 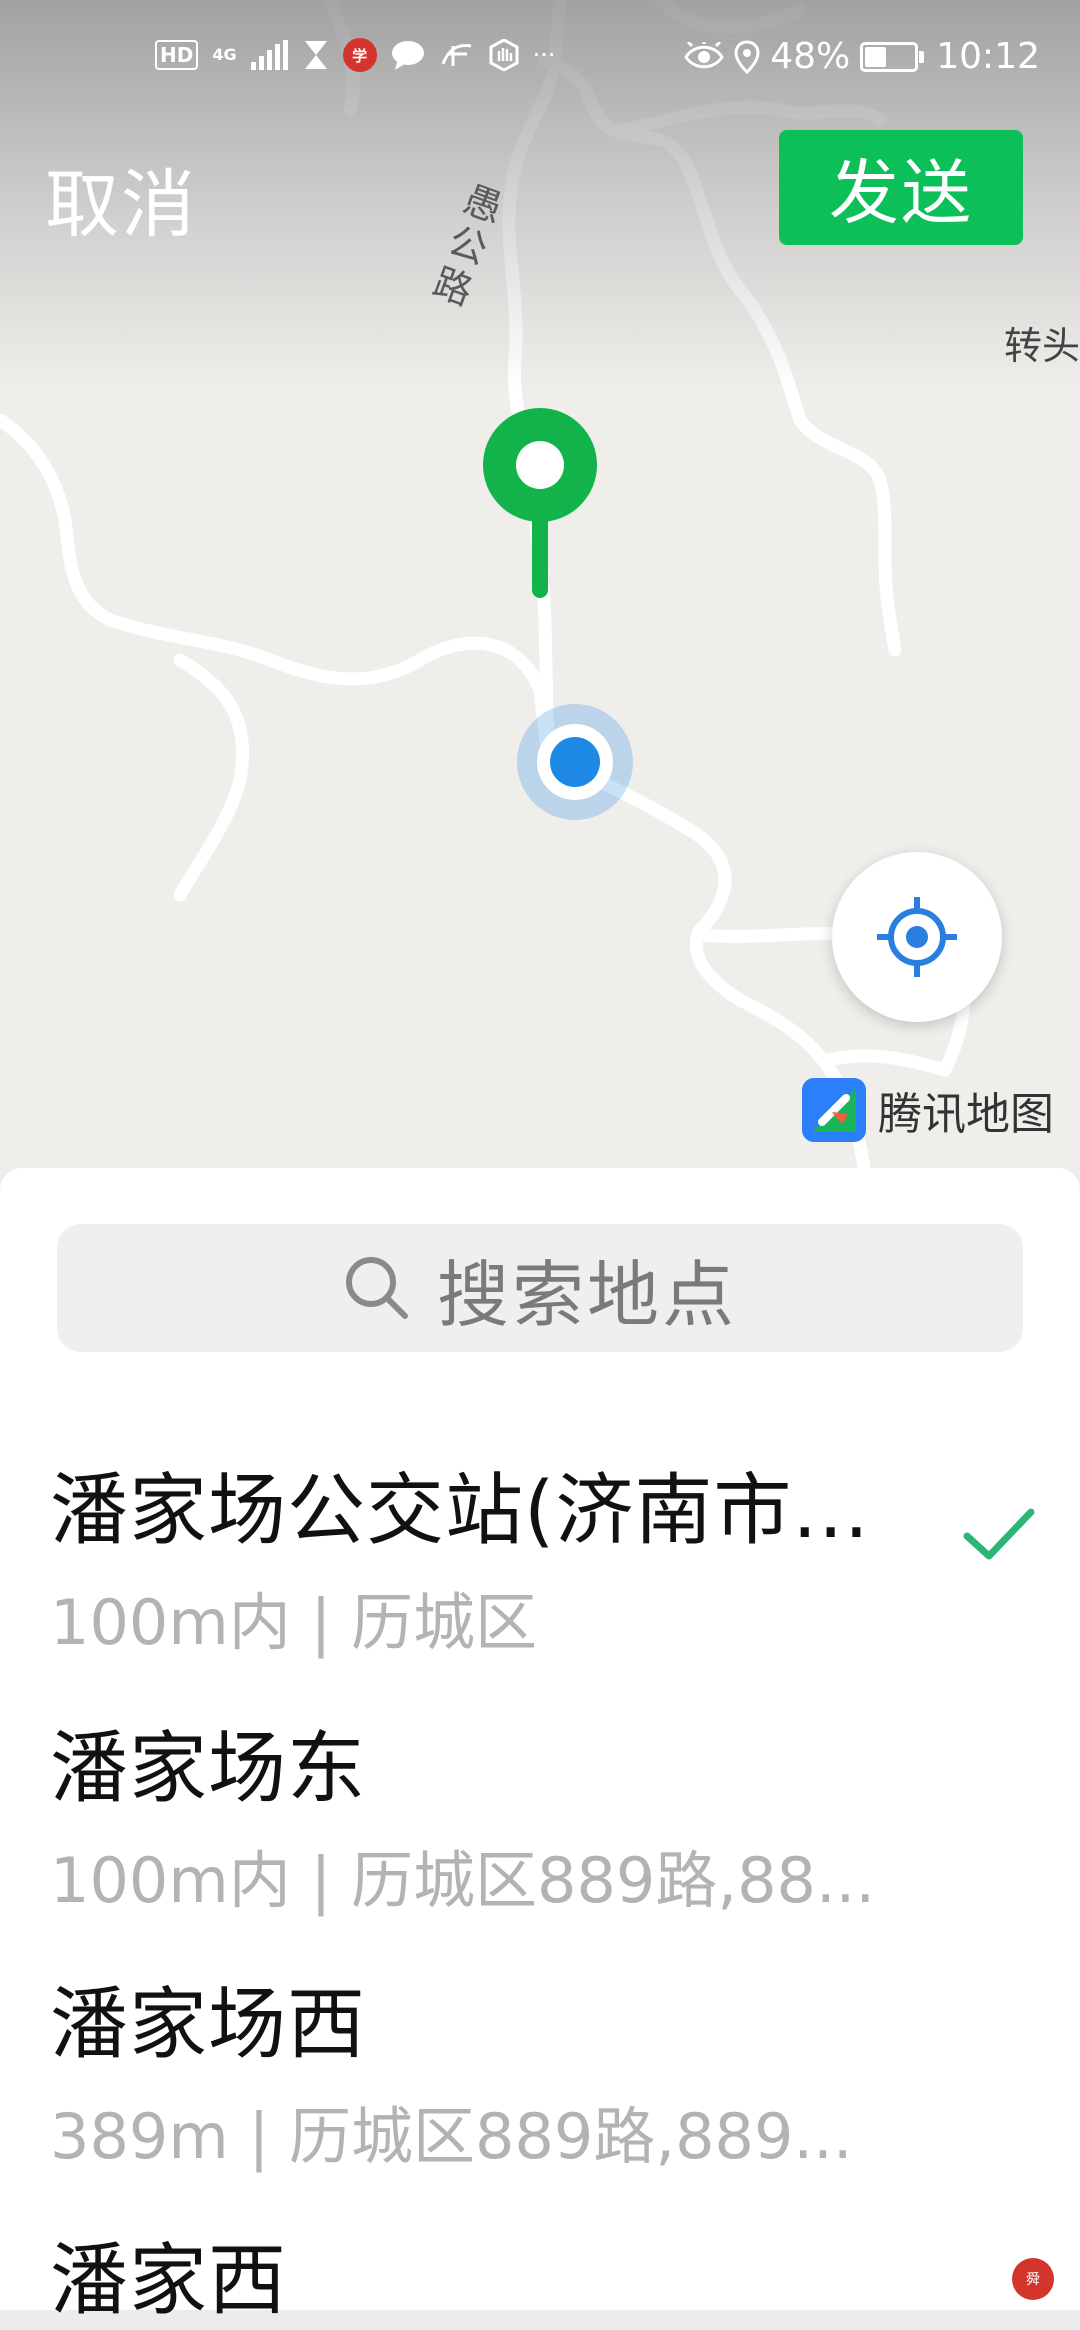 What do you see at coordinates (294, 1622) in the screenshot?
I see `list-item-subtitle: 100m内 | 历城区` at bounding box center [294, 1622].